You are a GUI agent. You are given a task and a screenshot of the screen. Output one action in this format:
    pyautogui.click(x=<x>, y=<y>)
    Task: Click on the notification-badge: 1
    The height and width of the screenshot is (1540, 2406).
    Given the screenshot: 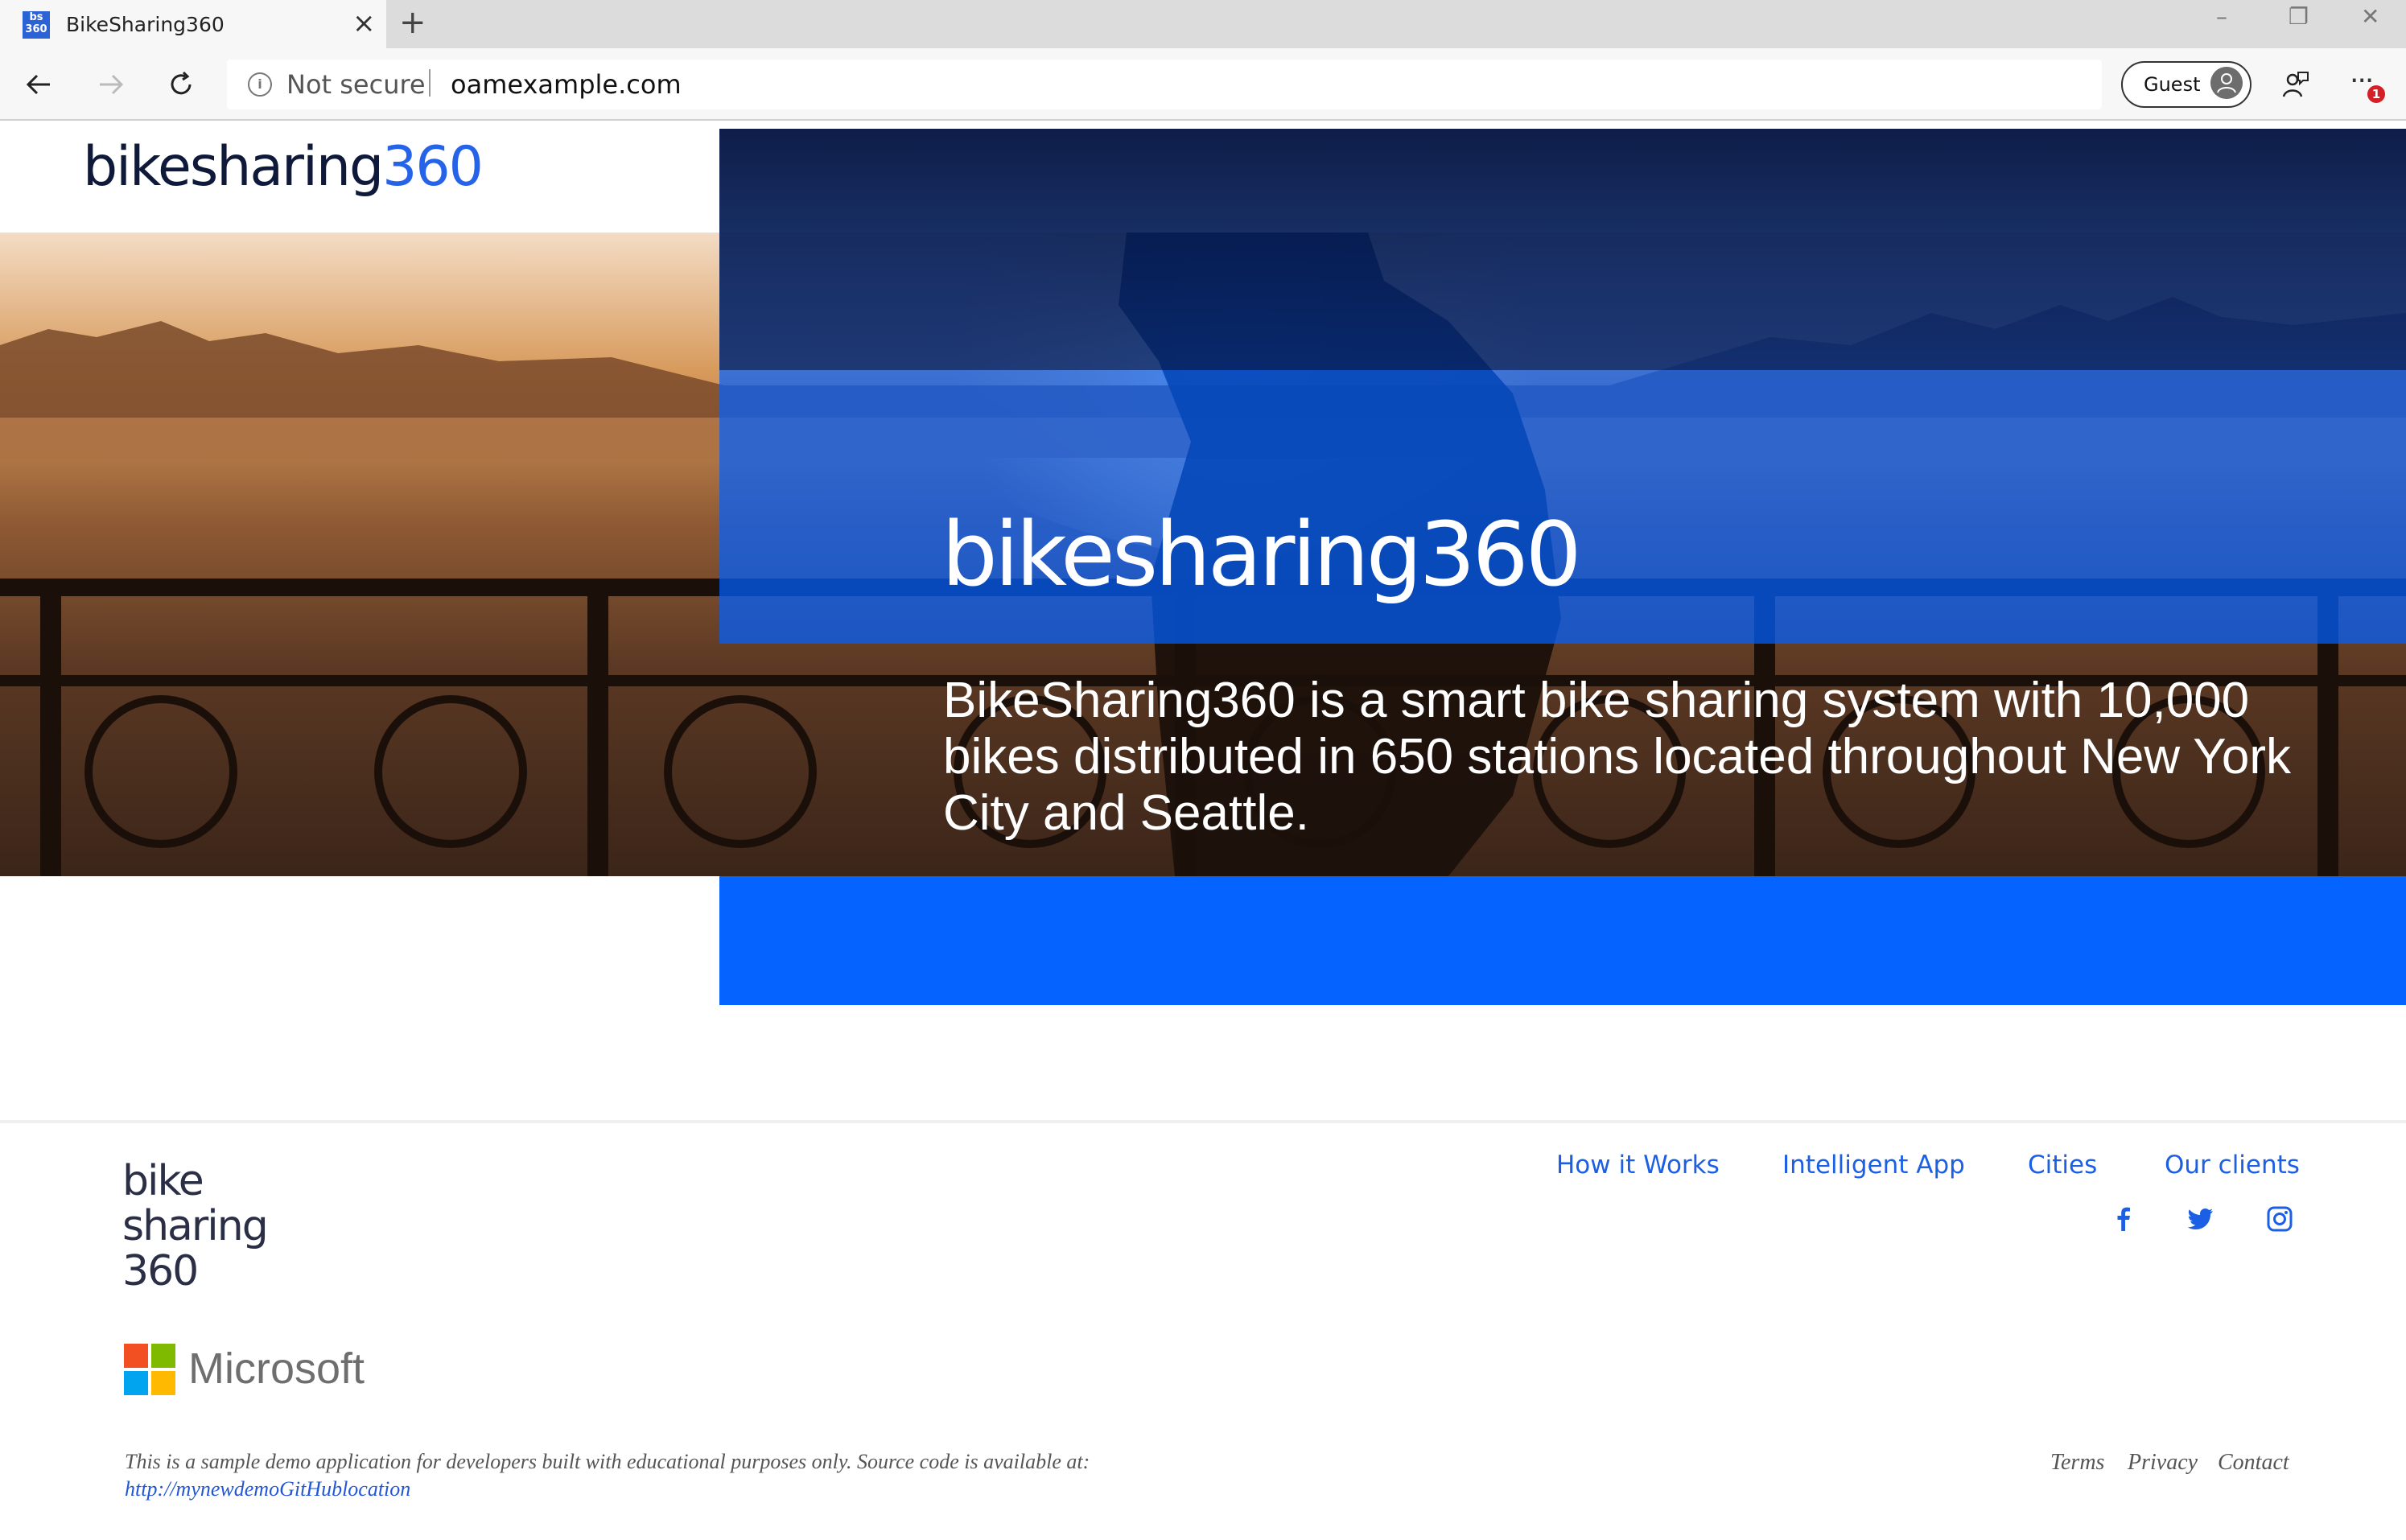 What is the action you would take?
    pyautogui.click(x=2376, y=94)
    